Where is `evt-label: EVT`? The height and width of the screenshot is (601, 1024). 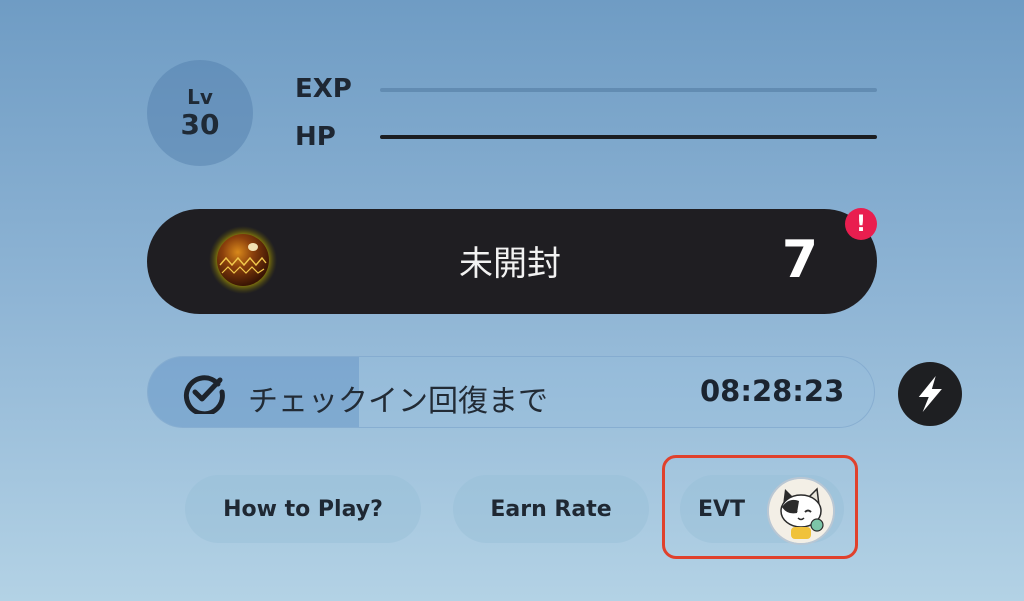
evt-label: EVT is located at coordinates (722, 509).